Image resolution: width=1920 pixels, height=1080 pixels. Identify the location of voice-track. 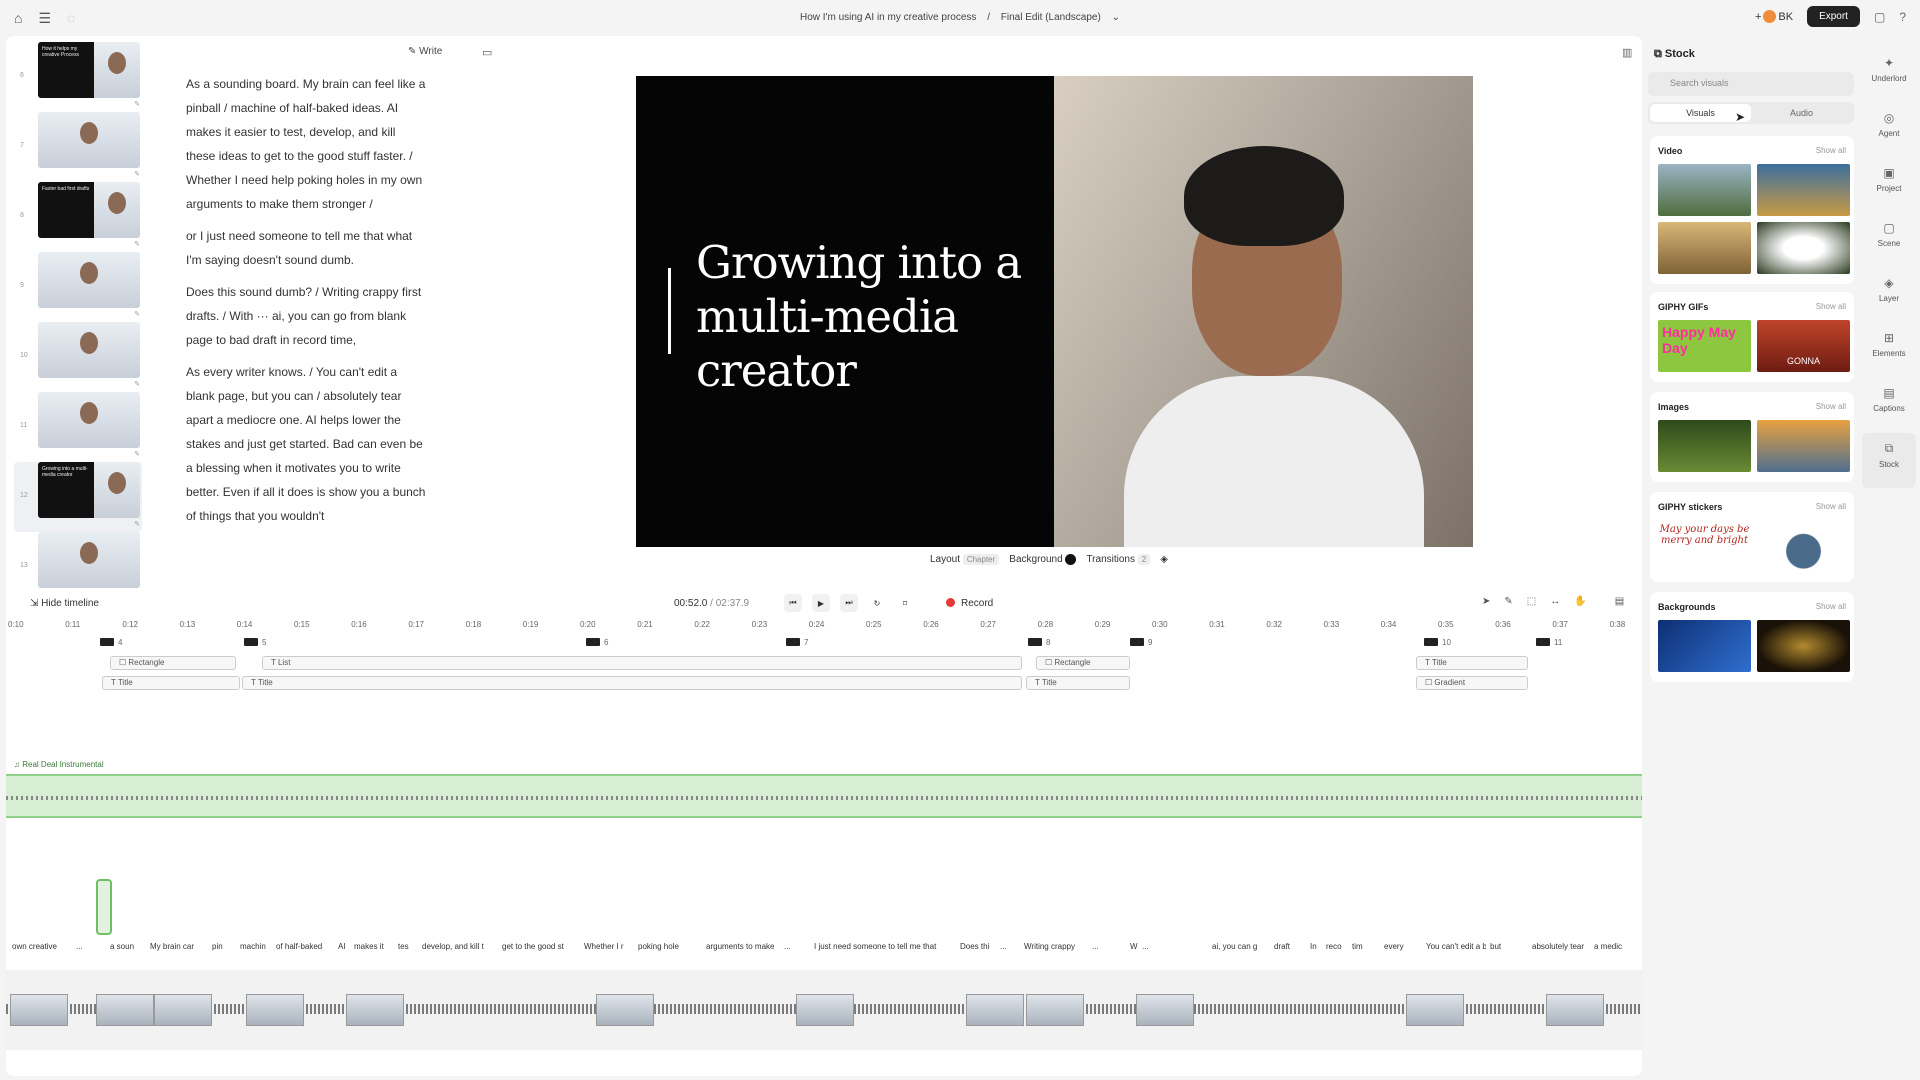
(824, 1010).